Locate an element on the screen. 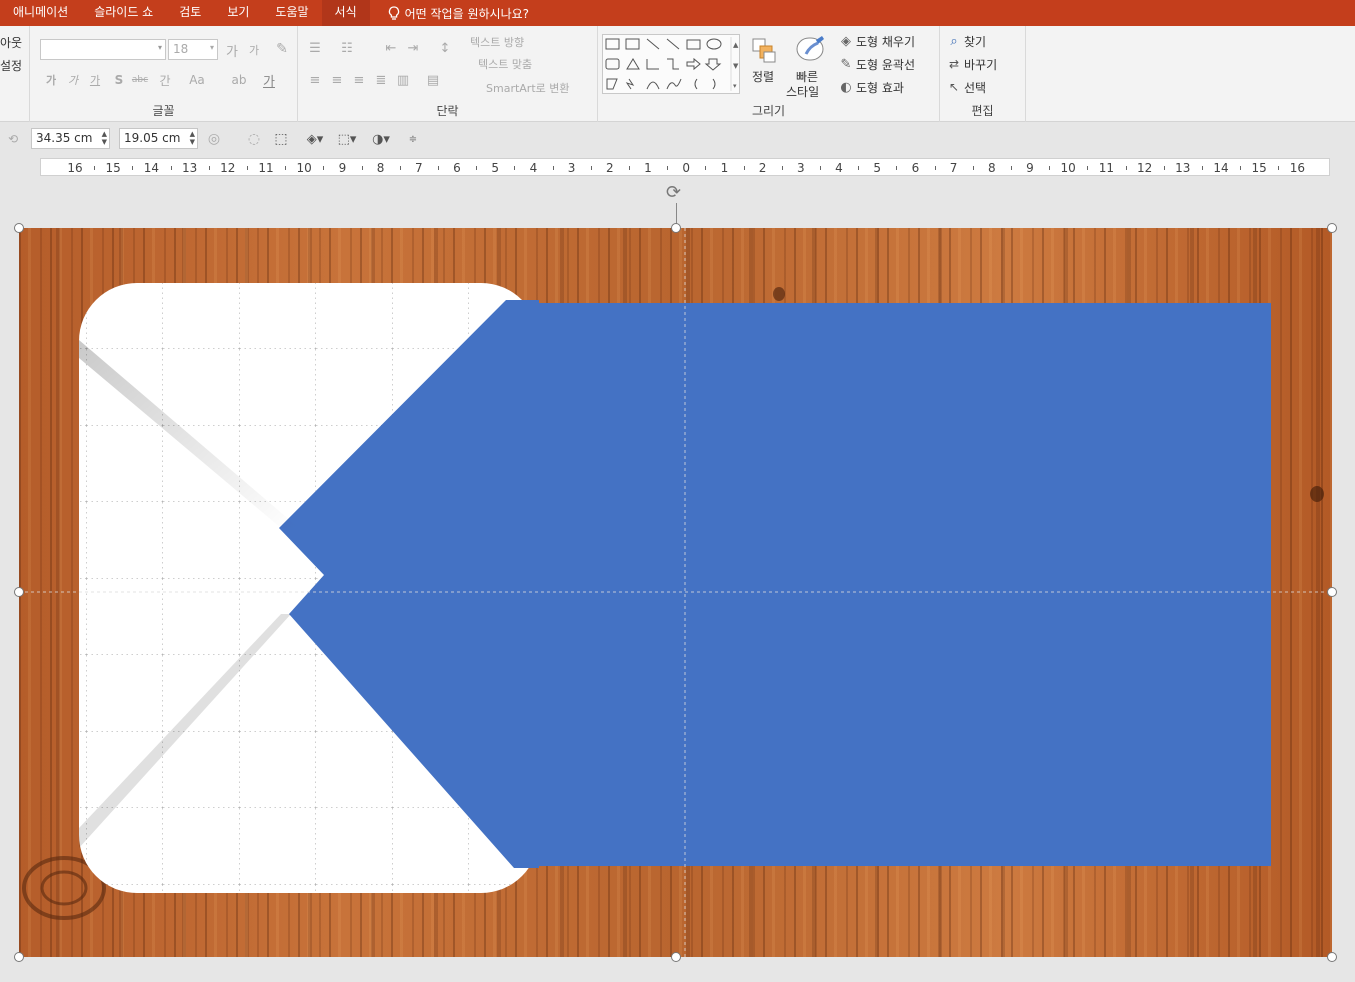 This screenshot has height=982, width=1355. height-spin-arrows: ▲ ▼ is located at coordinates (192, 138).